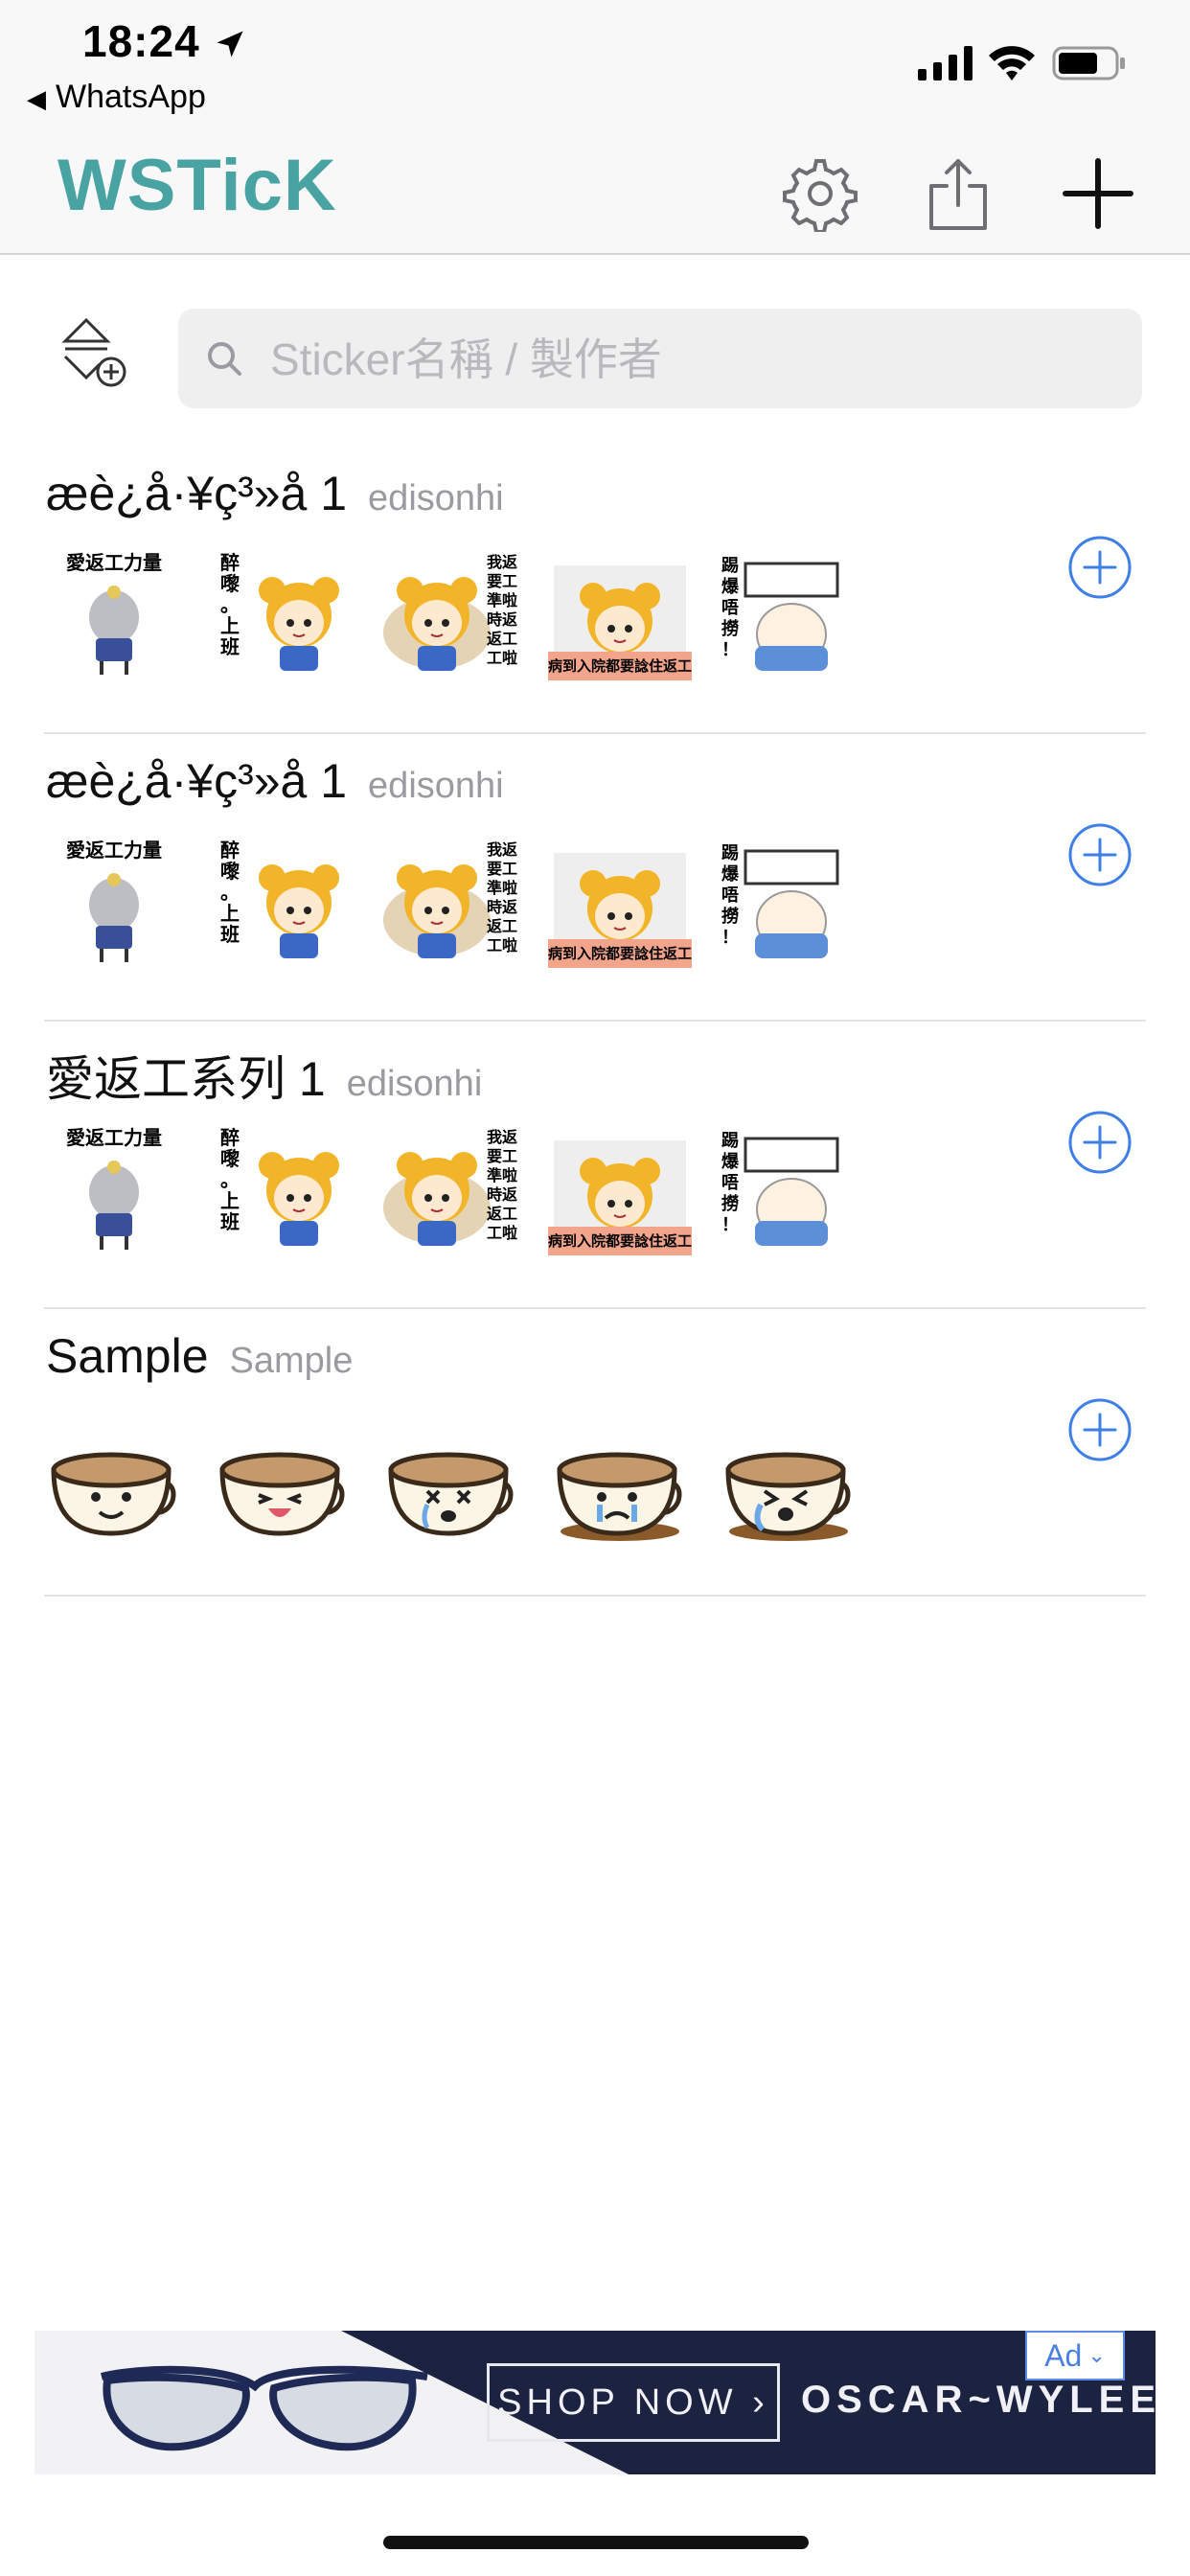  I want to click on svg-text: 要工, so click(502, 869).